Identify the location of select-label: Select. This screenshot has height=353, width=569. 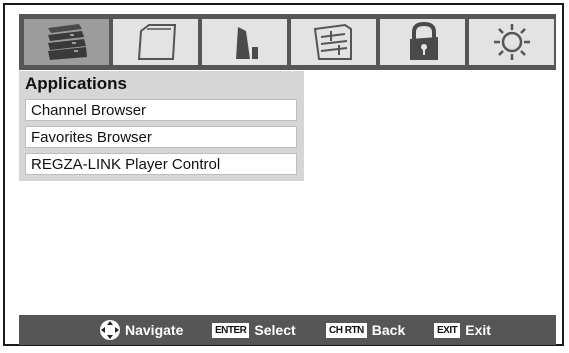
(275, 330).